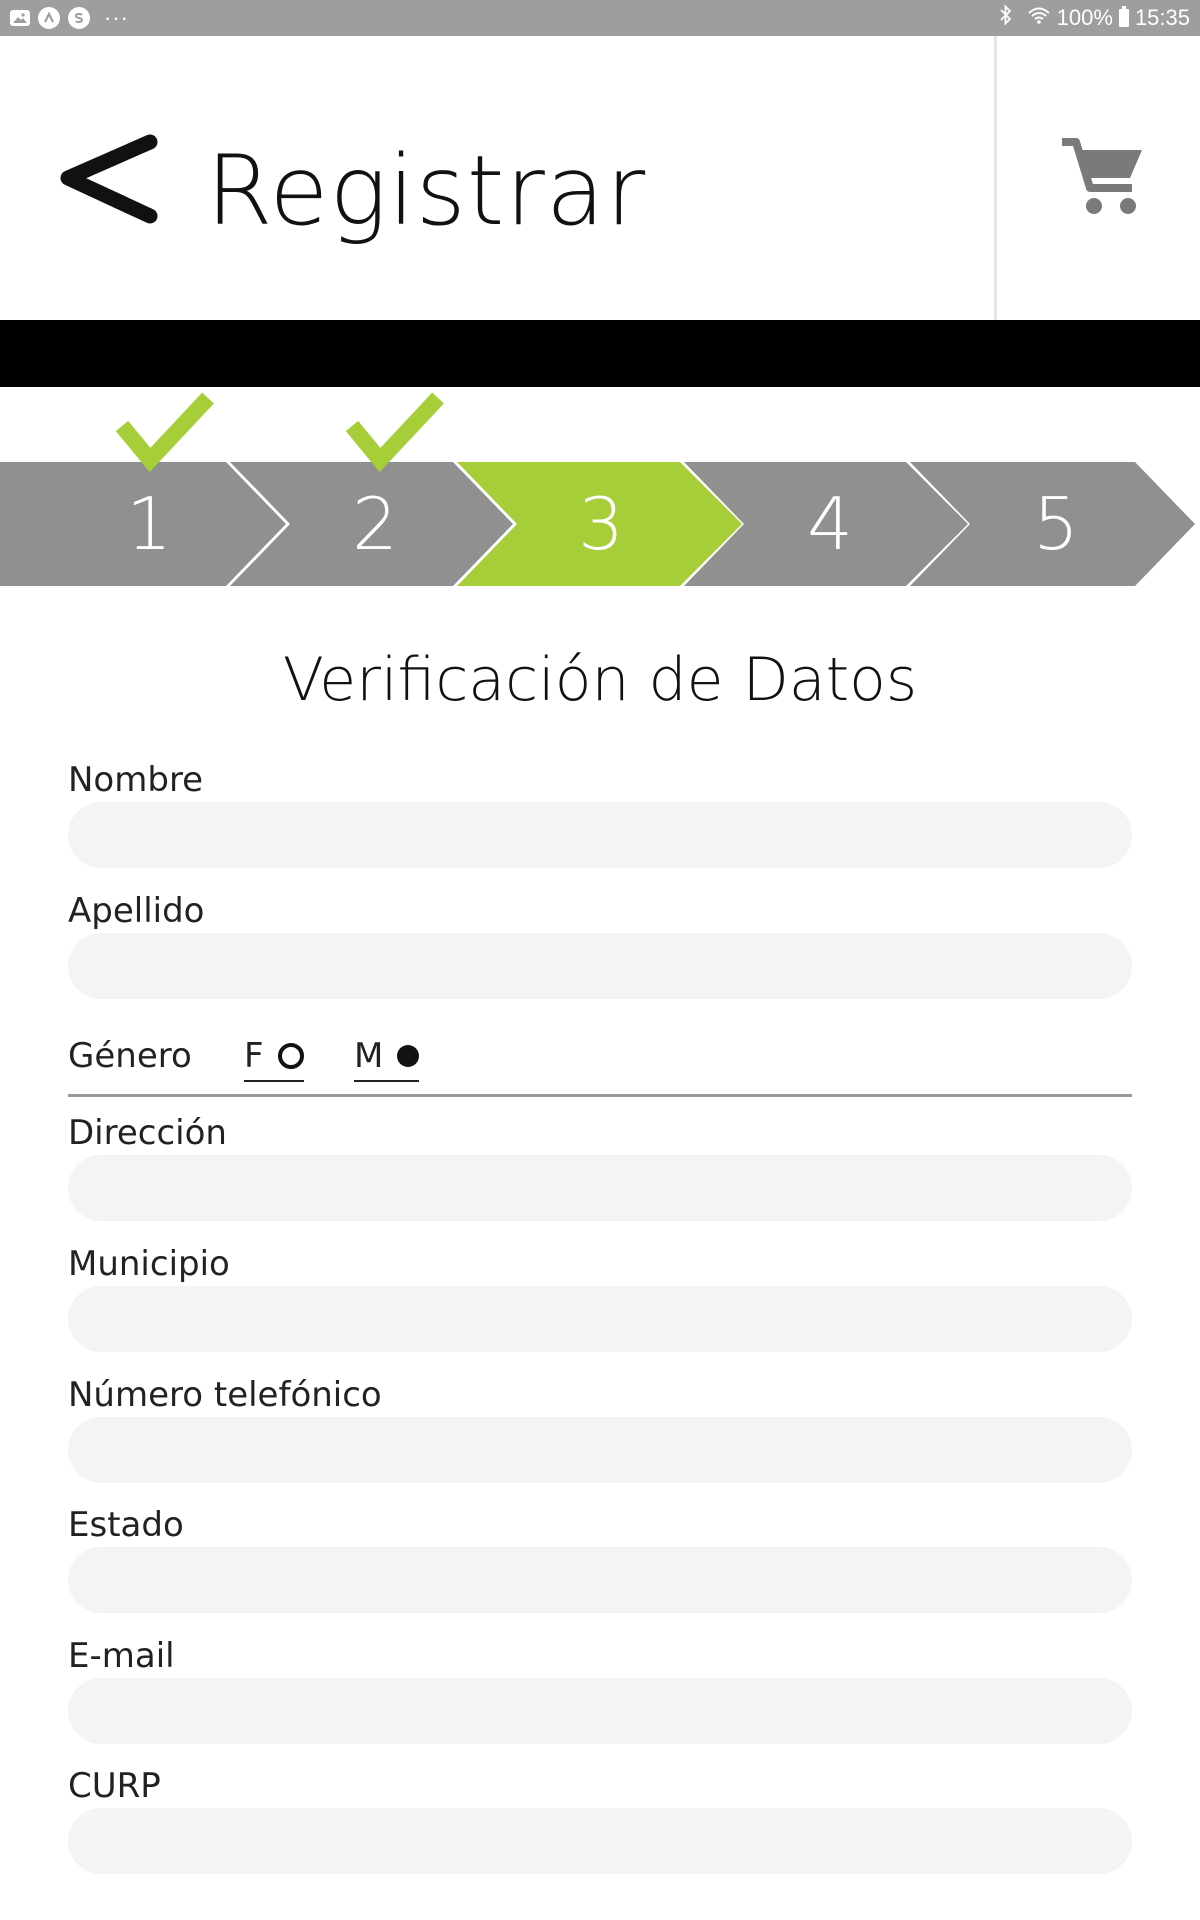 The image size is (1200, 1920). What do you see at coordinates (147, 1133) in the screenshot?
I see `direccion-label: Dirección` at bounding box center [147, 1133].